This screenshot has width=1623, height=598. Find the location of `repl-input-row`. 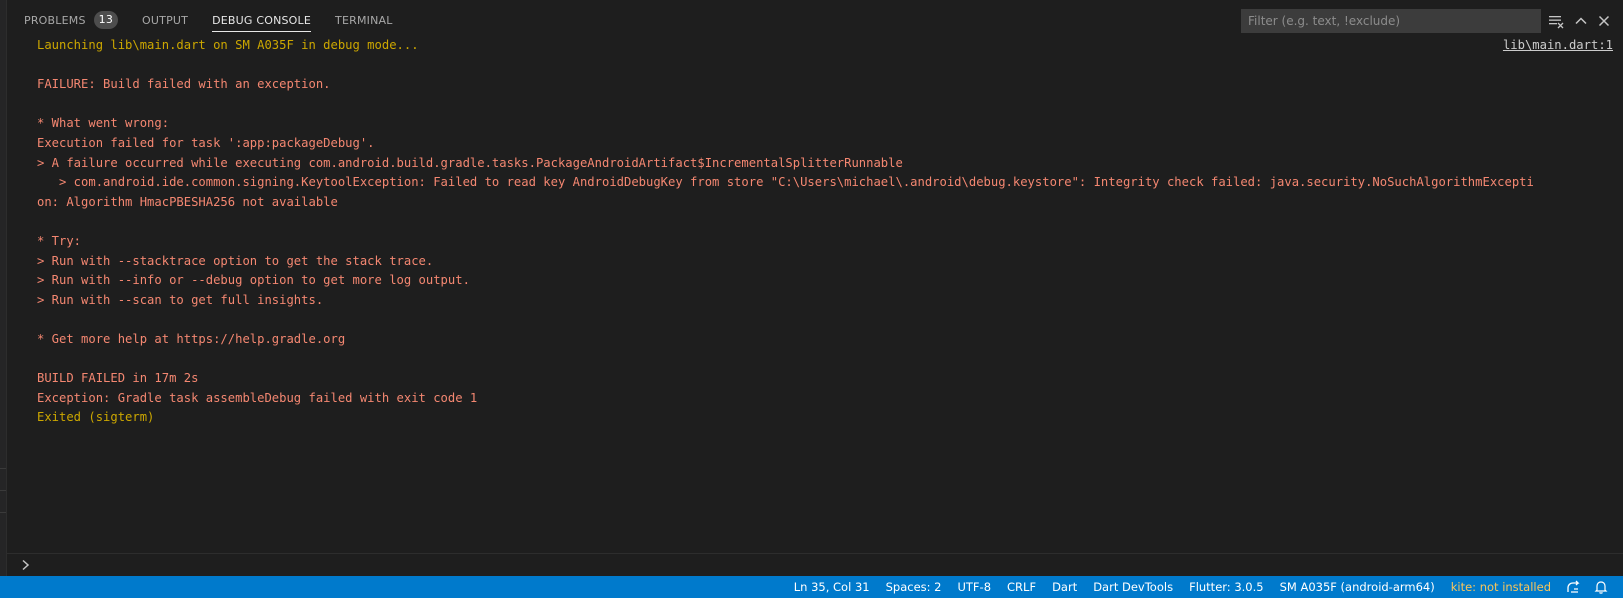

repl-input-row is located at coordinates (815, 564).